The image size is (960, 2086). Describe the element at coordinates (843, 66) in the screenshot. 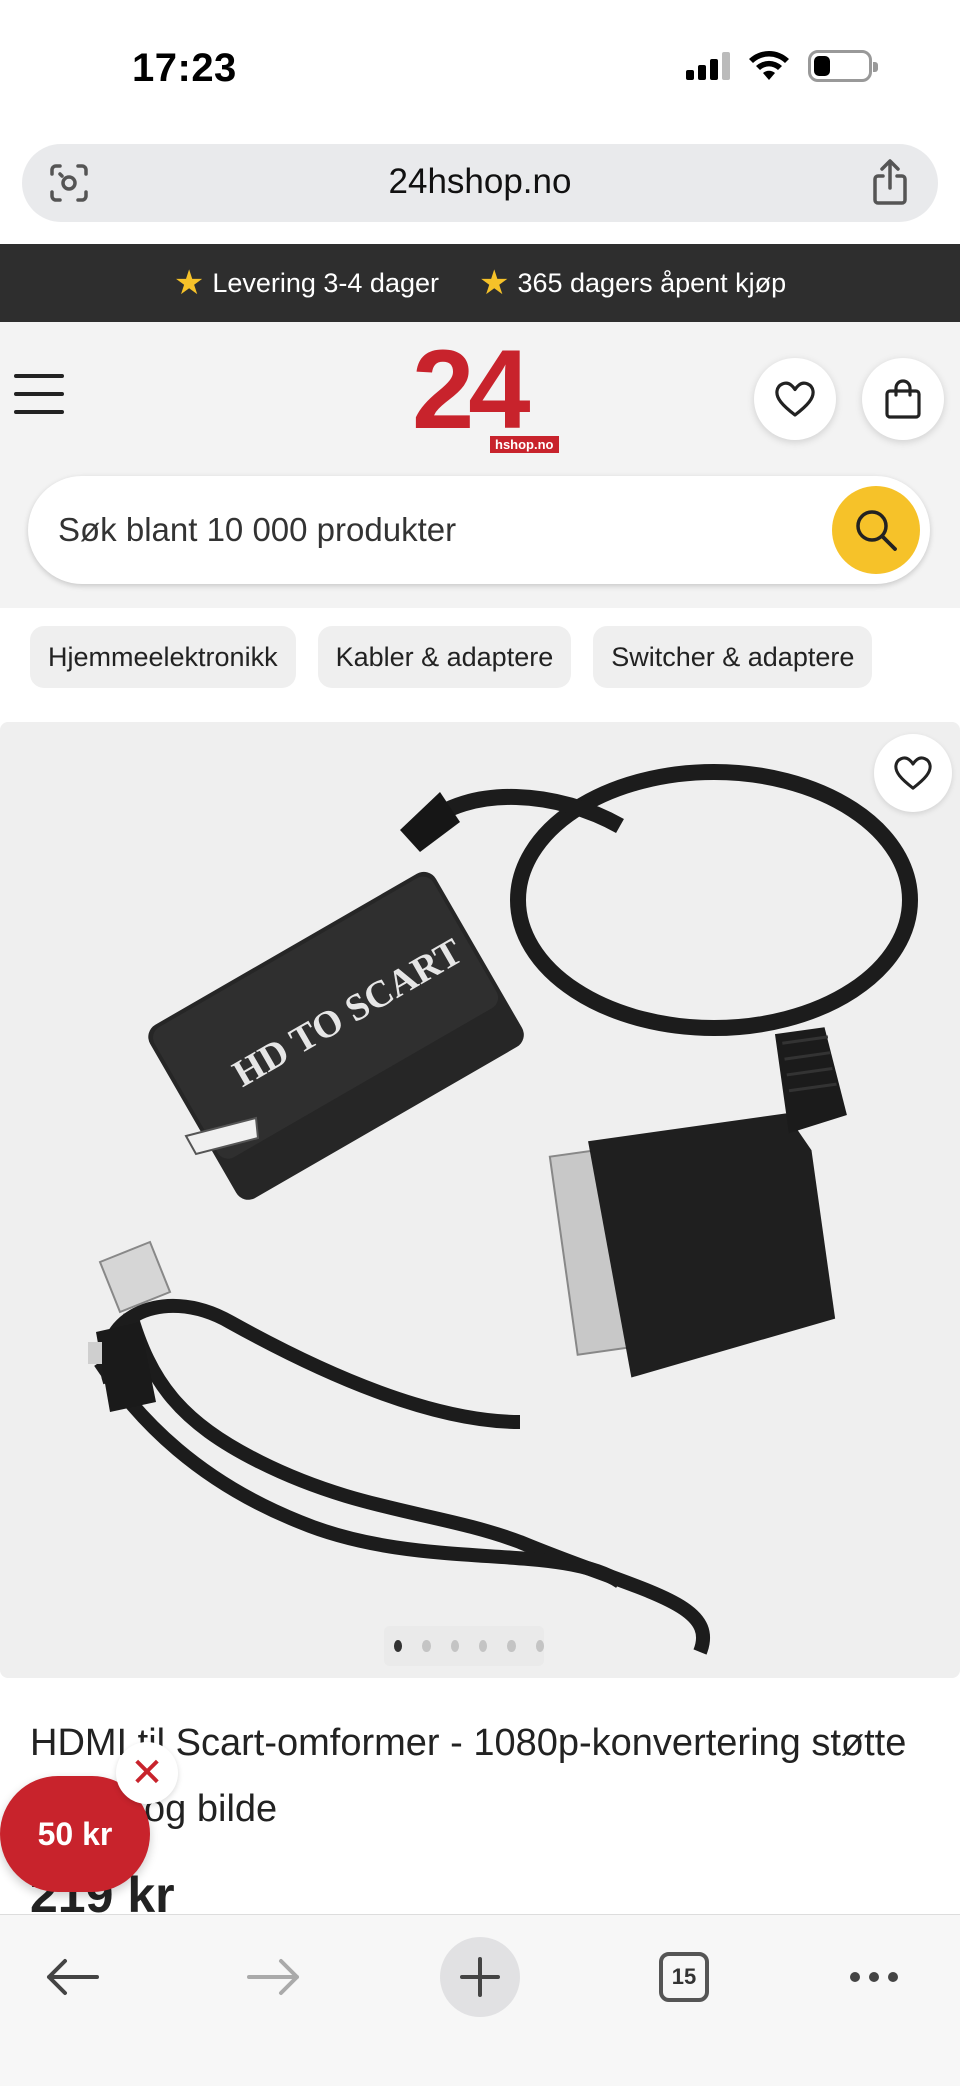

I see `battery-icon` at that location.